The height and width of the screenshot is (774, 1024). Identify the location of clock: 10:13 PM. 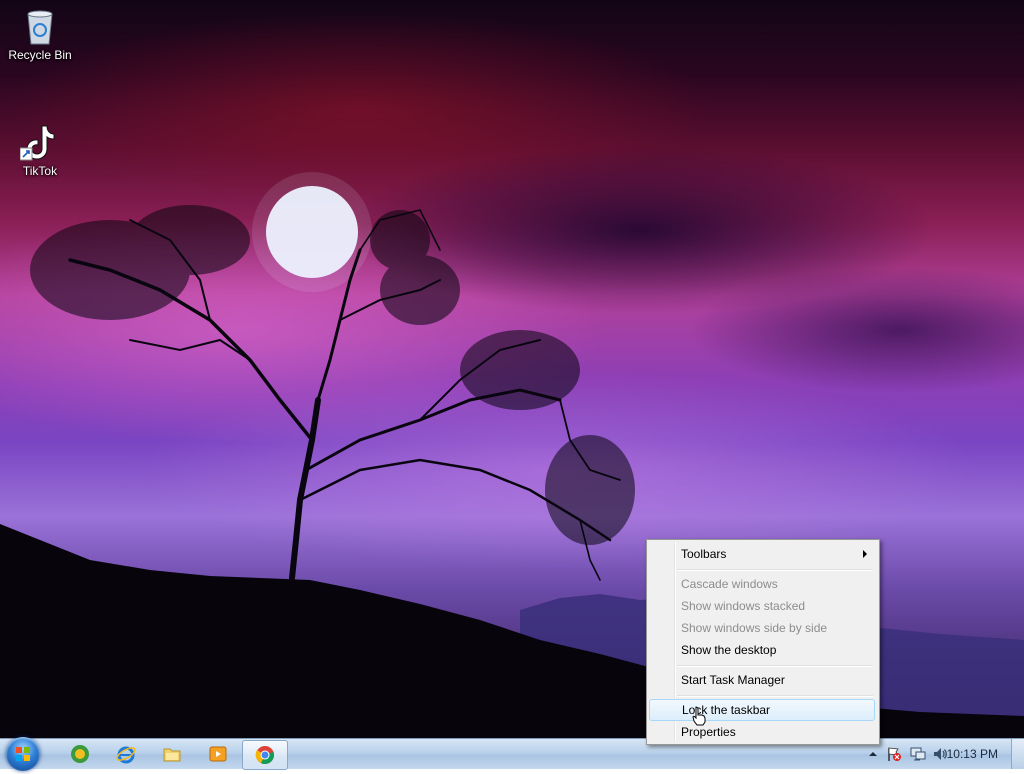
(972, 754).